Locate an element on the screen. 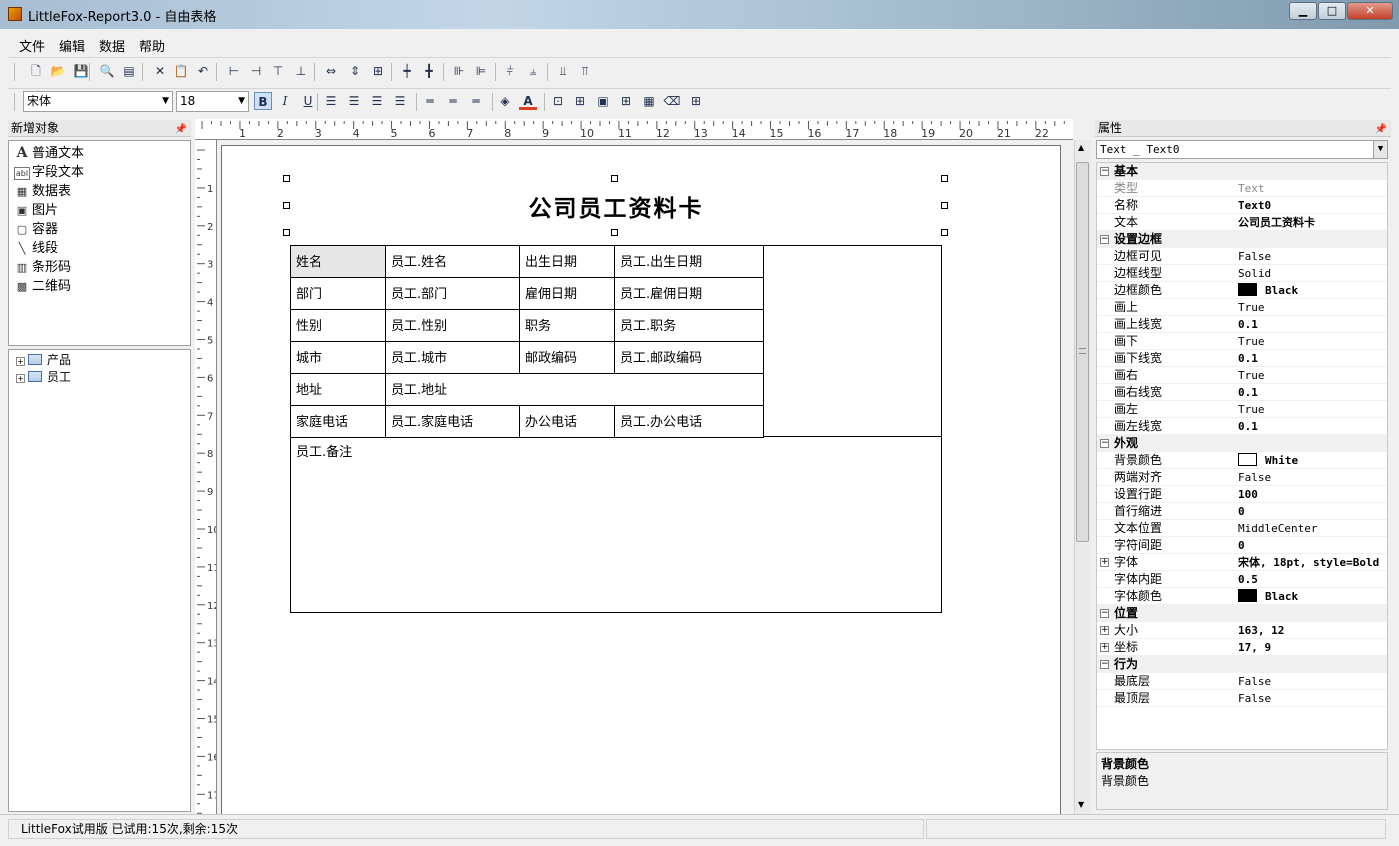 Image resolution: width=1399 pixels, height=846 pixels. property-value-cell: 宋体, 18pt, style=Bold is located at coordinates (1312, 562).